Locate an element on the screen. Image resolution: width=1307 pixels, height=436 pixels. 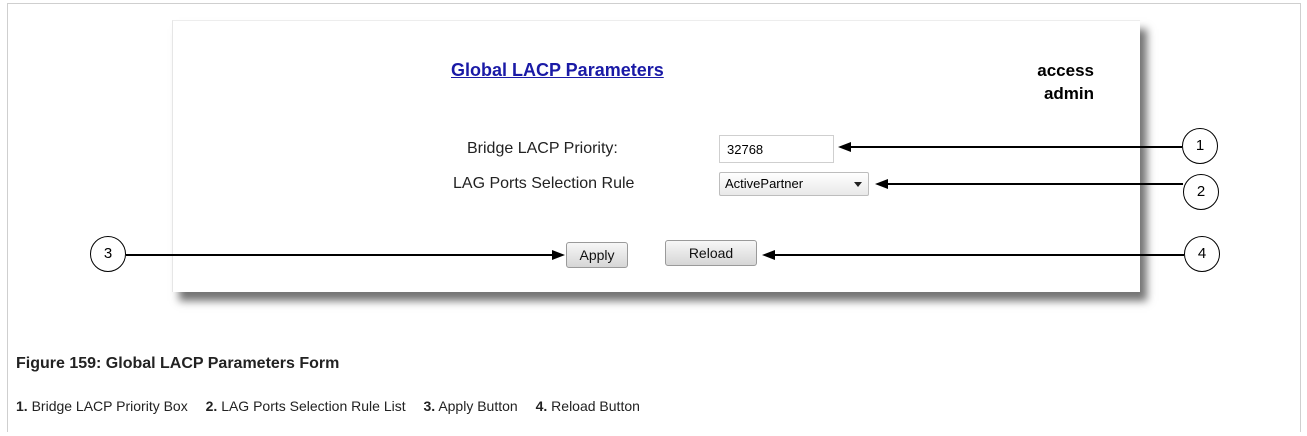
user-role: admin is located at coordinates (1068, 93).